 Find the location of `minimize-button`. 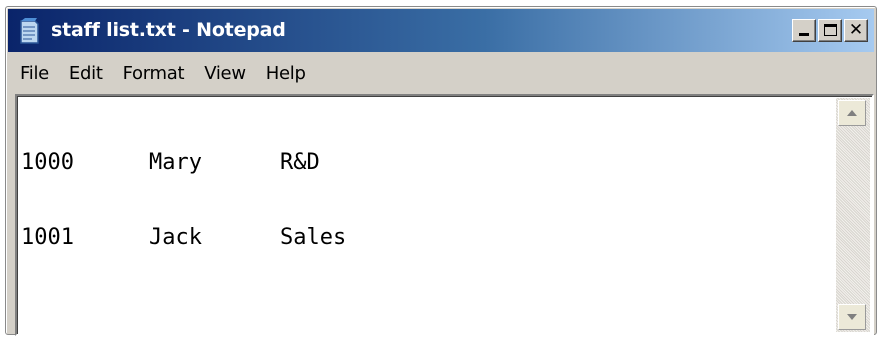

minimize-button is located at coordinates (804, 30).